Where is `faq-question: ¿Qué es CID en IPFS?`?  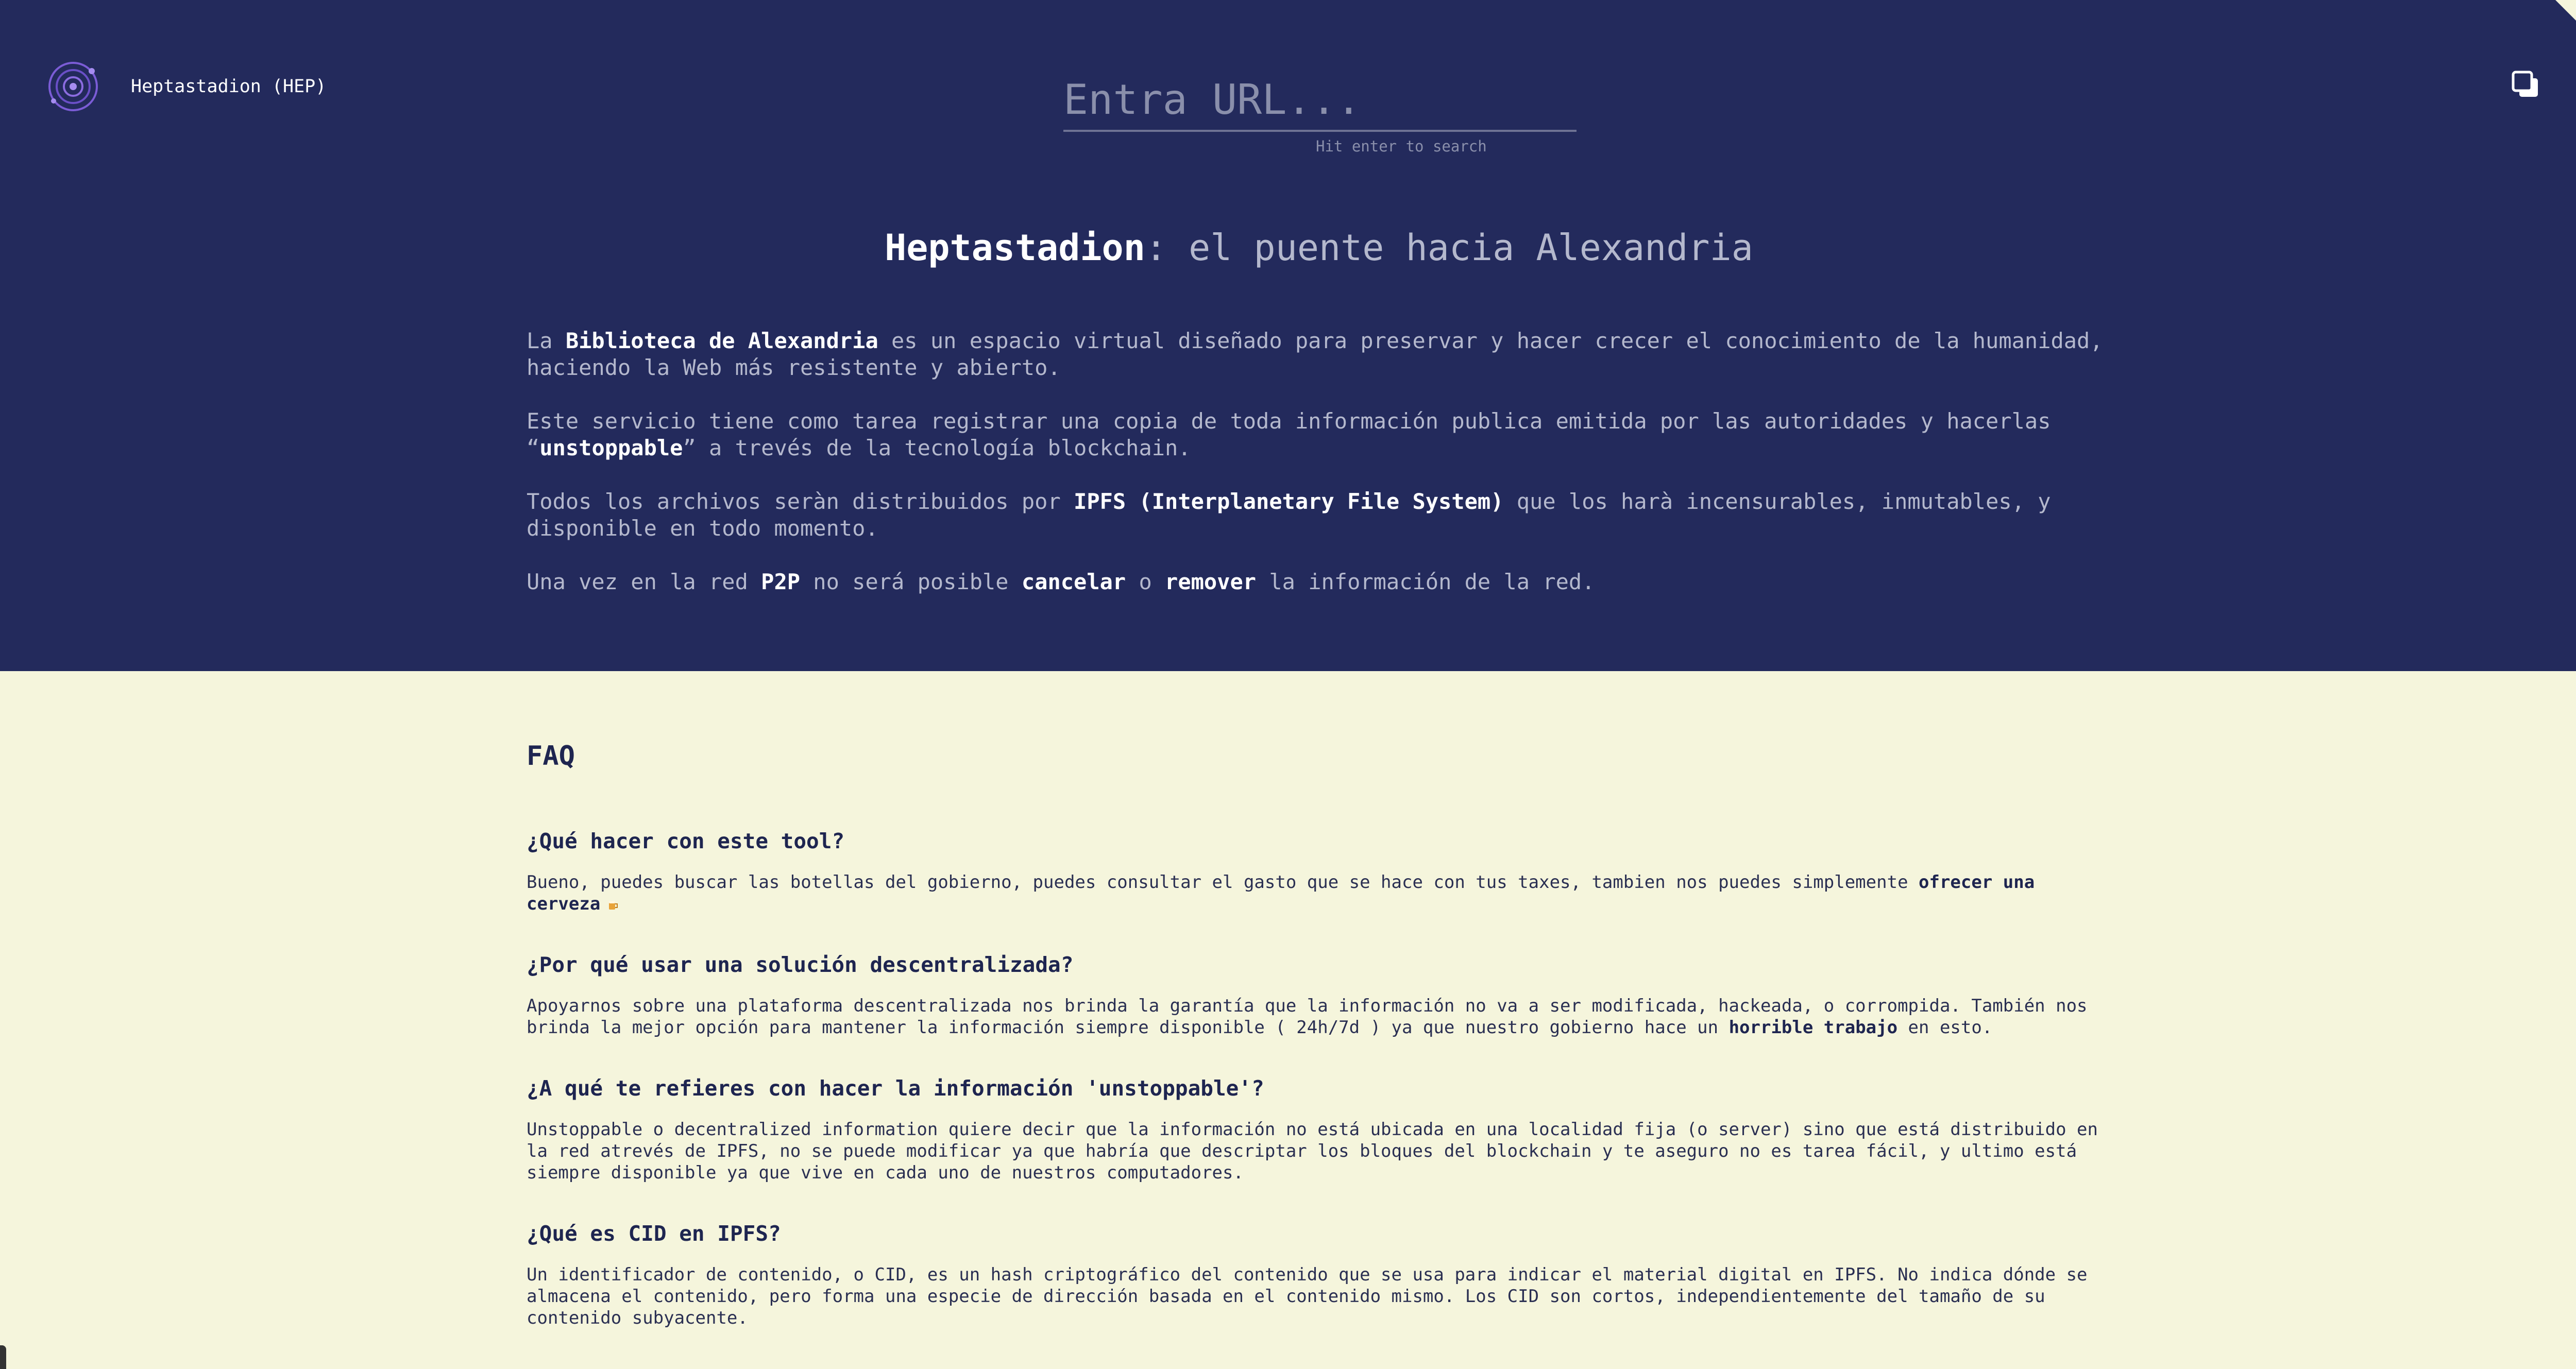 faq-question: ¿Qué es CID en IPFS? is located at coordinates (654, 1233).